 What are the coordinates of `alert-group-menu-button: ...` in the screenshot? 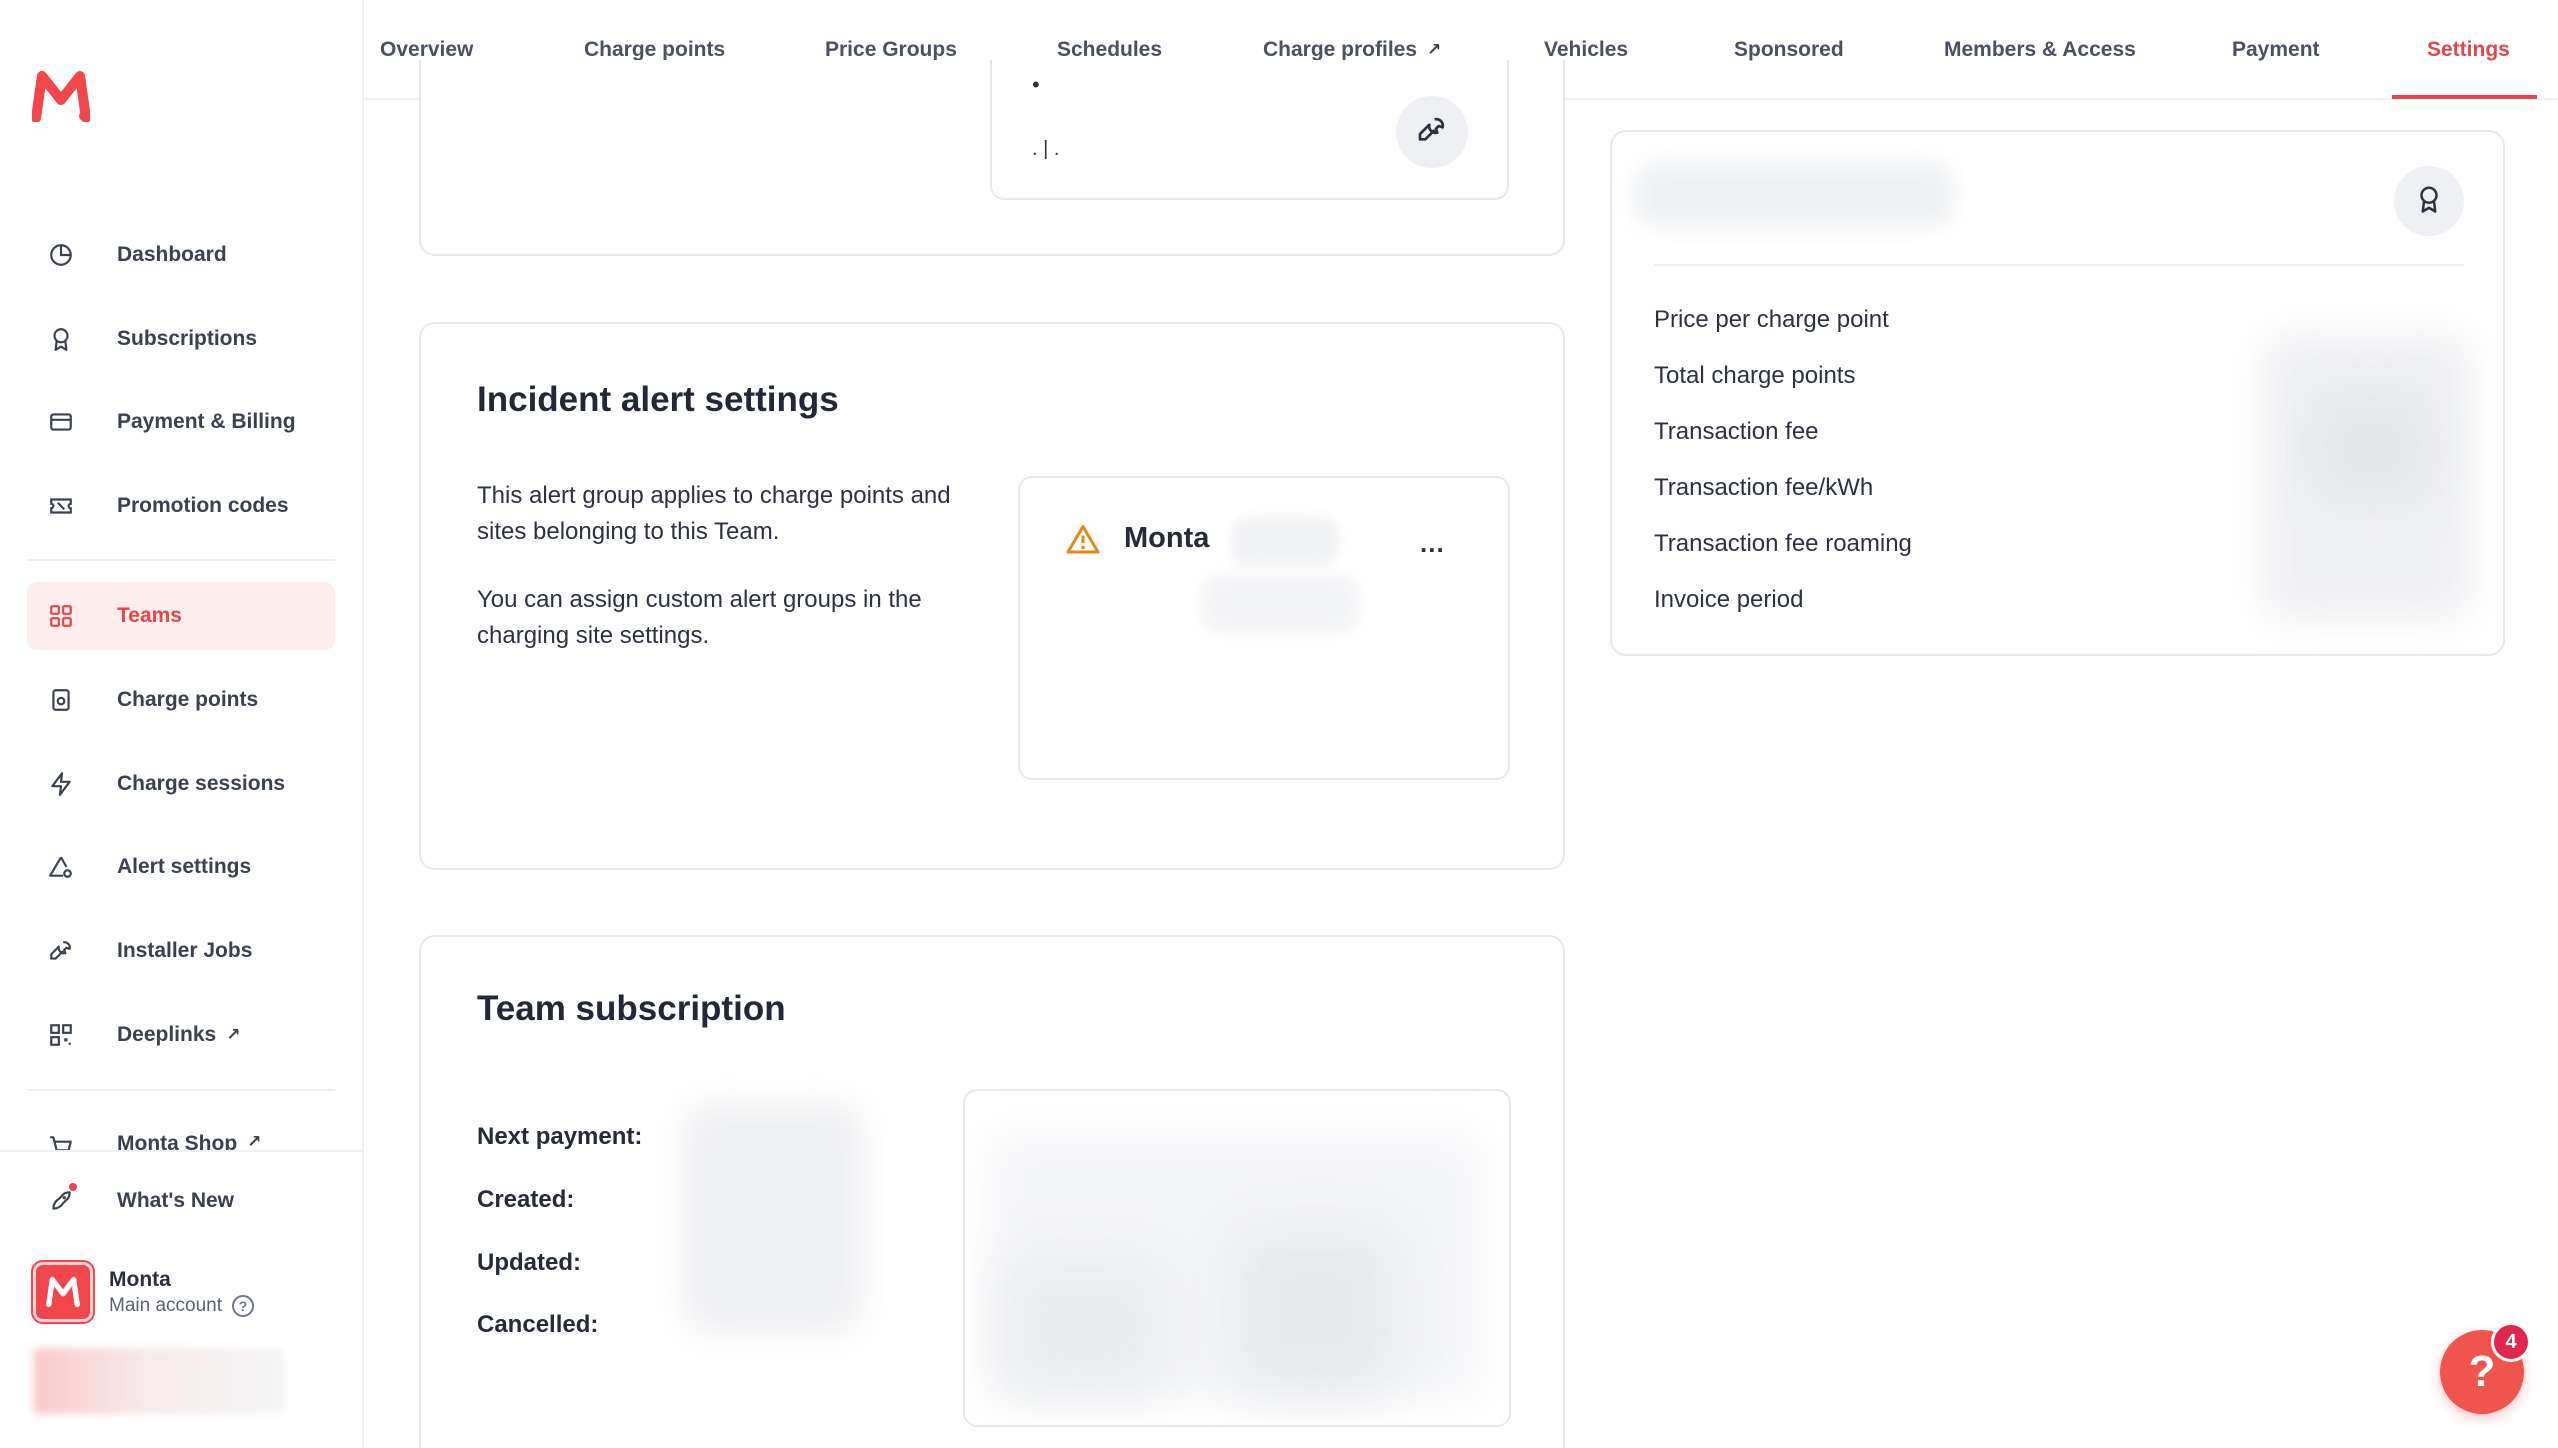 It's located at (1432, 543).